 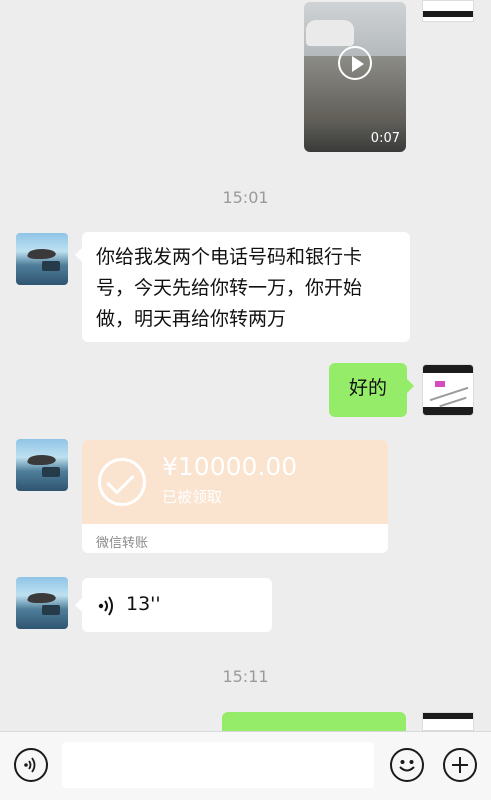 What do you see at coordinates (122, 543) in the screenshot?
I see `transfer-label: 微信转账` at bounding box center [122, 543].